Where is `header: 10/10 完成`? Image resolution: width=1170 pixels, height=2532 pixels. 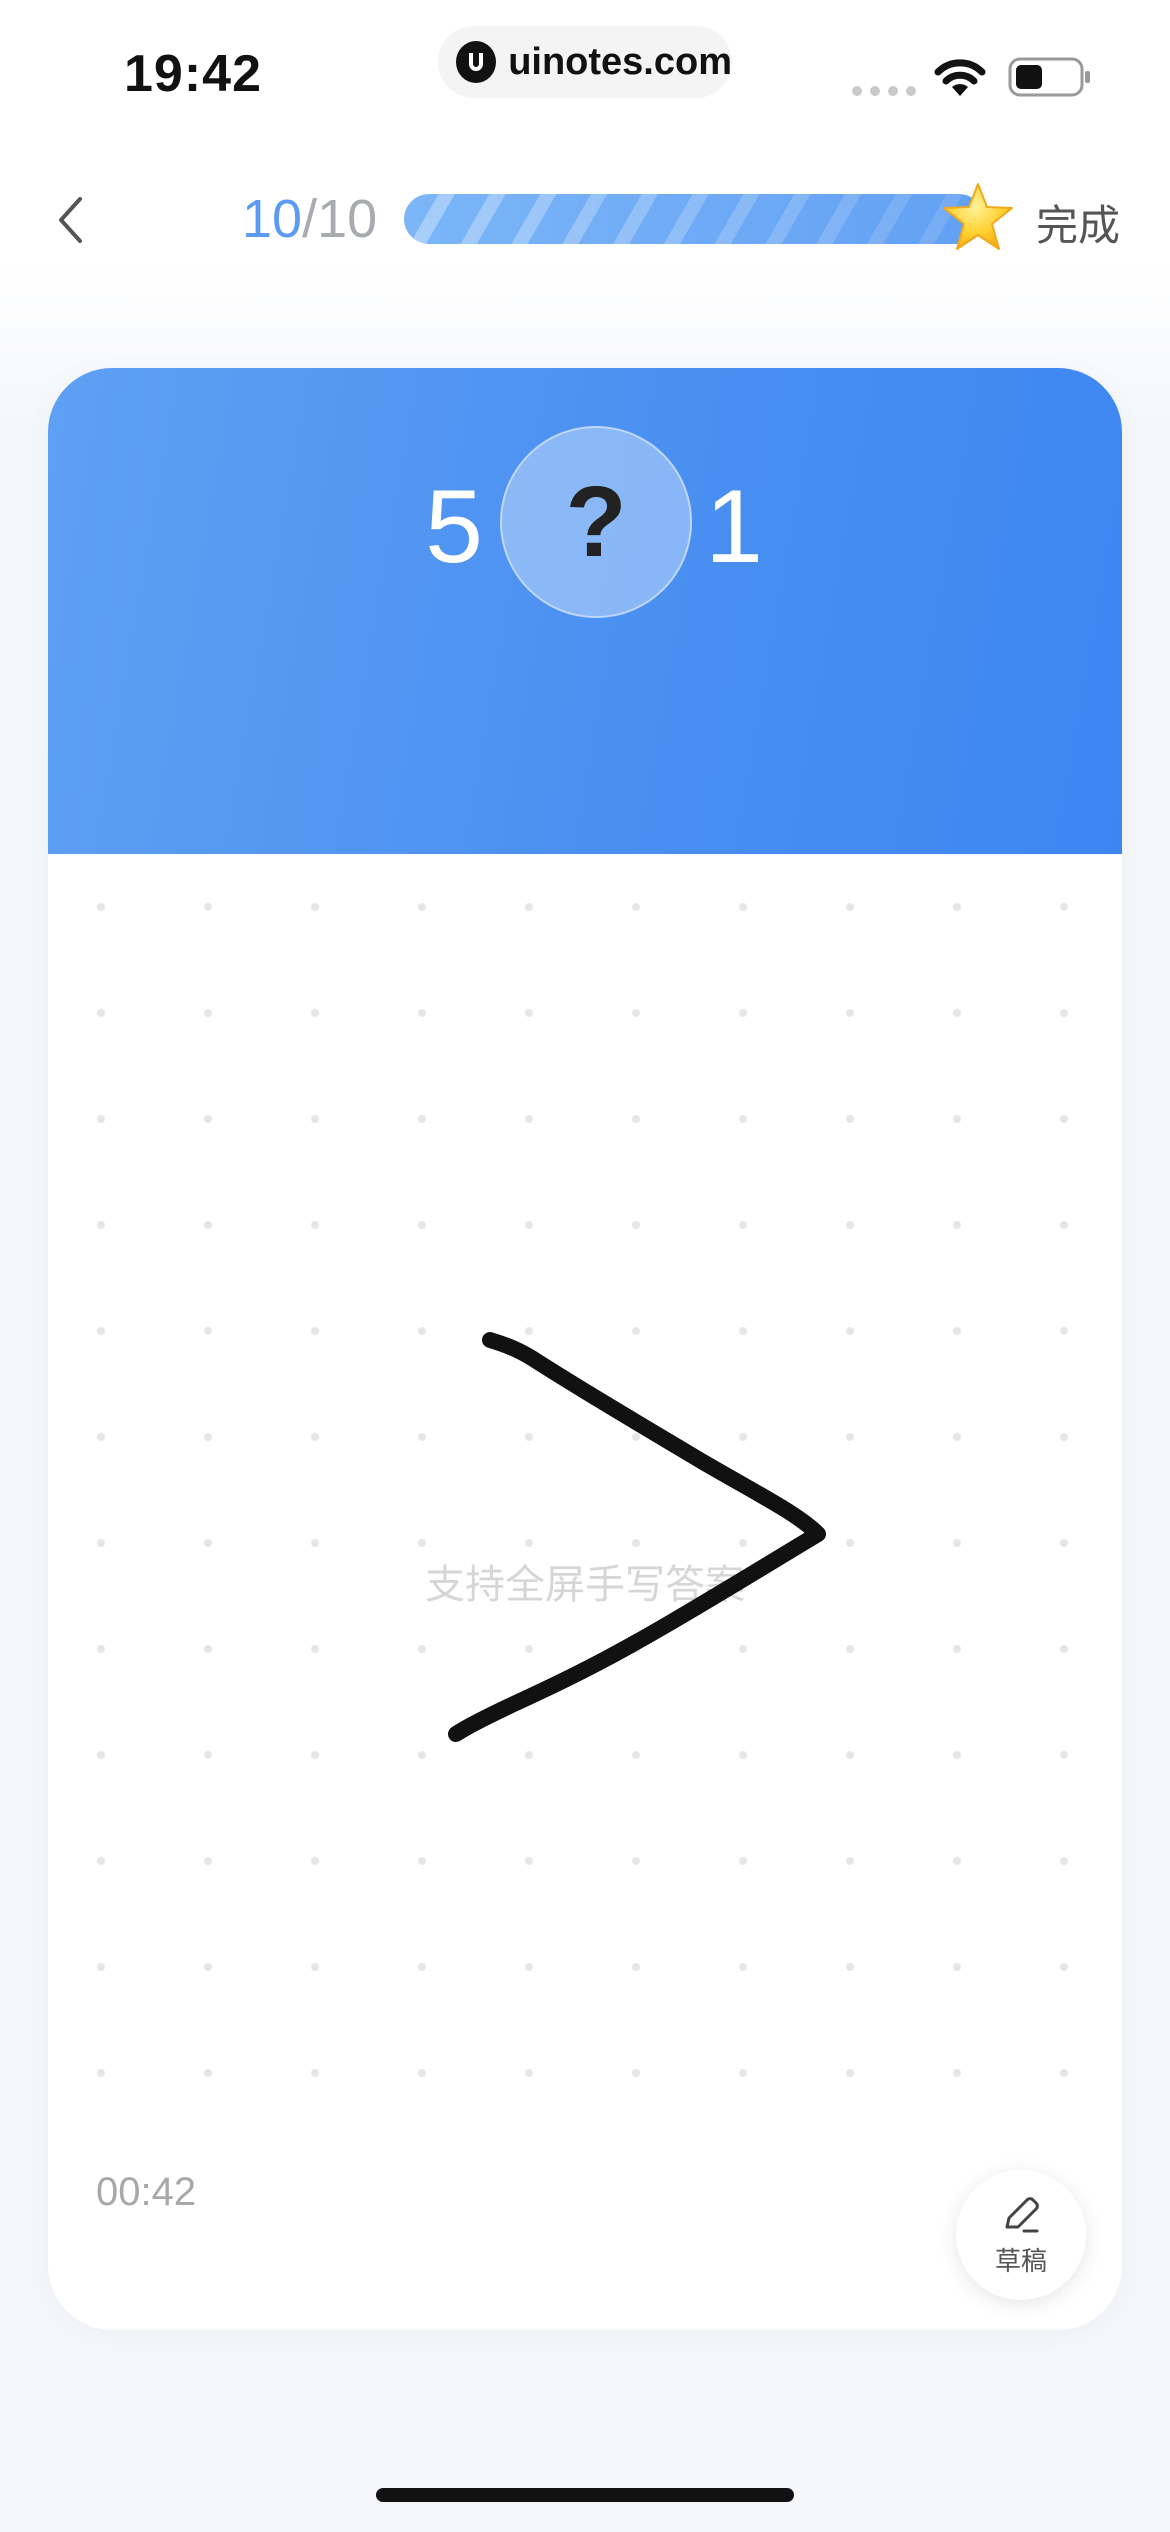 header: 10/10 完成 is located at coordinates (585, 220).